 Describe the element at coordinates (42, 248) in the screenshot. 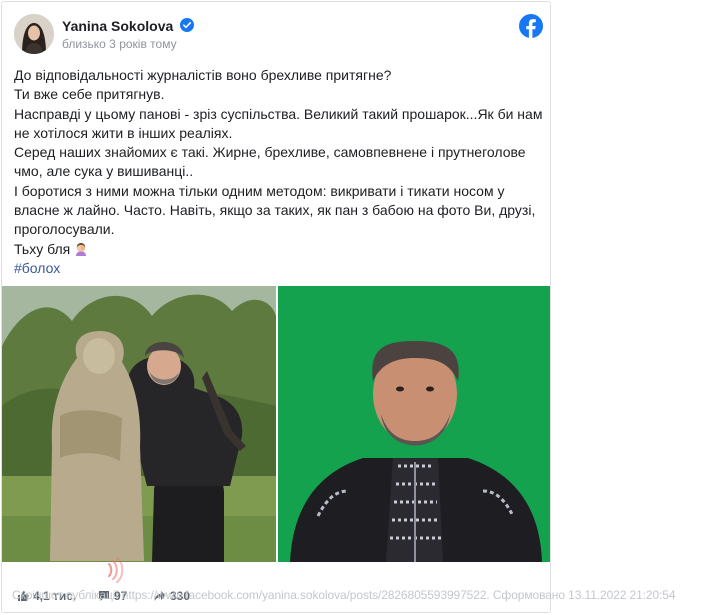

I see `post-last-line-text: Тьху бля` at that location.